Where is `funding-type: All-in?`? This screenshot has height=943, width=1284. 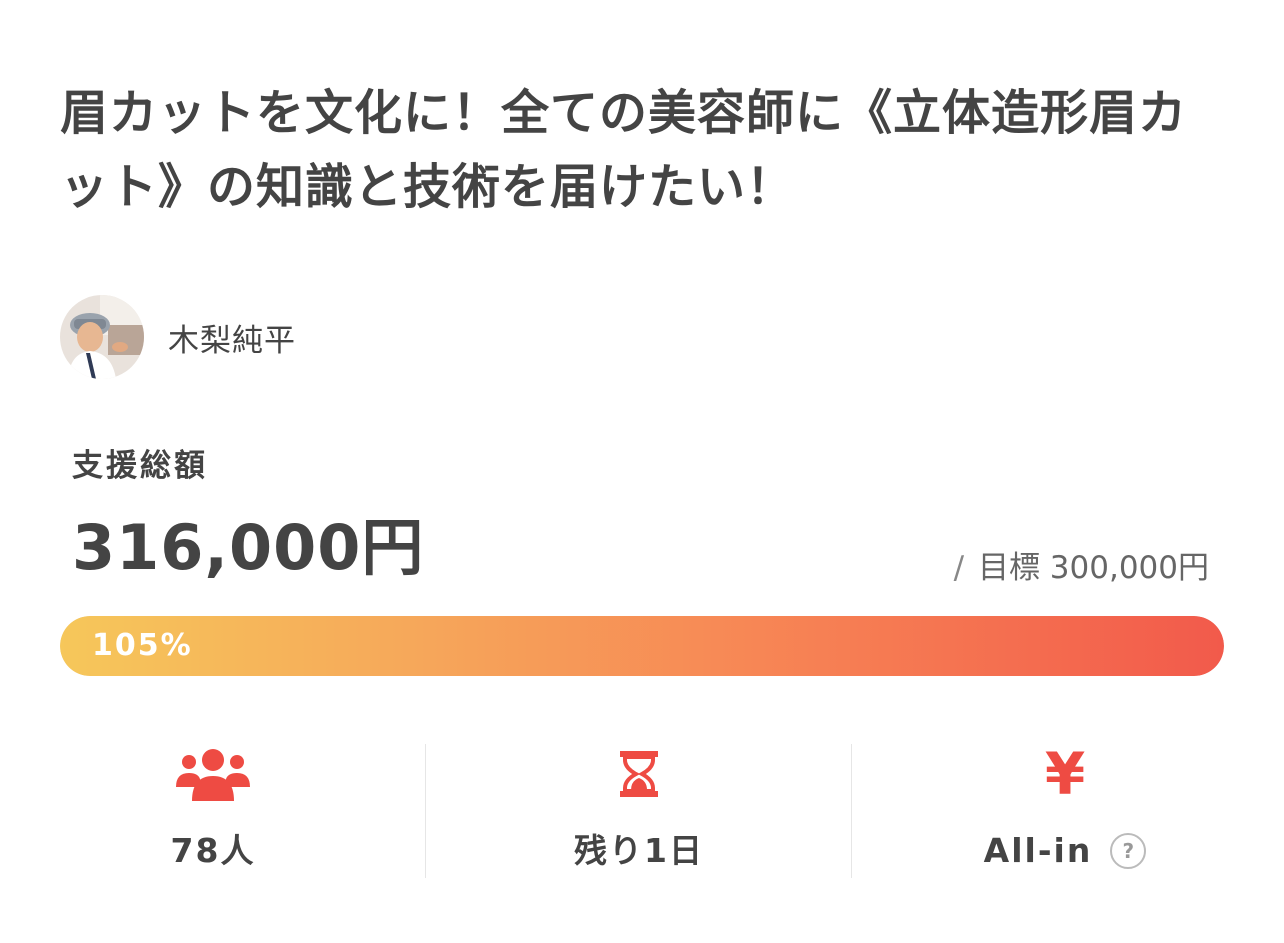 funding-type: All-in? is located at coordinates (1065, 851).